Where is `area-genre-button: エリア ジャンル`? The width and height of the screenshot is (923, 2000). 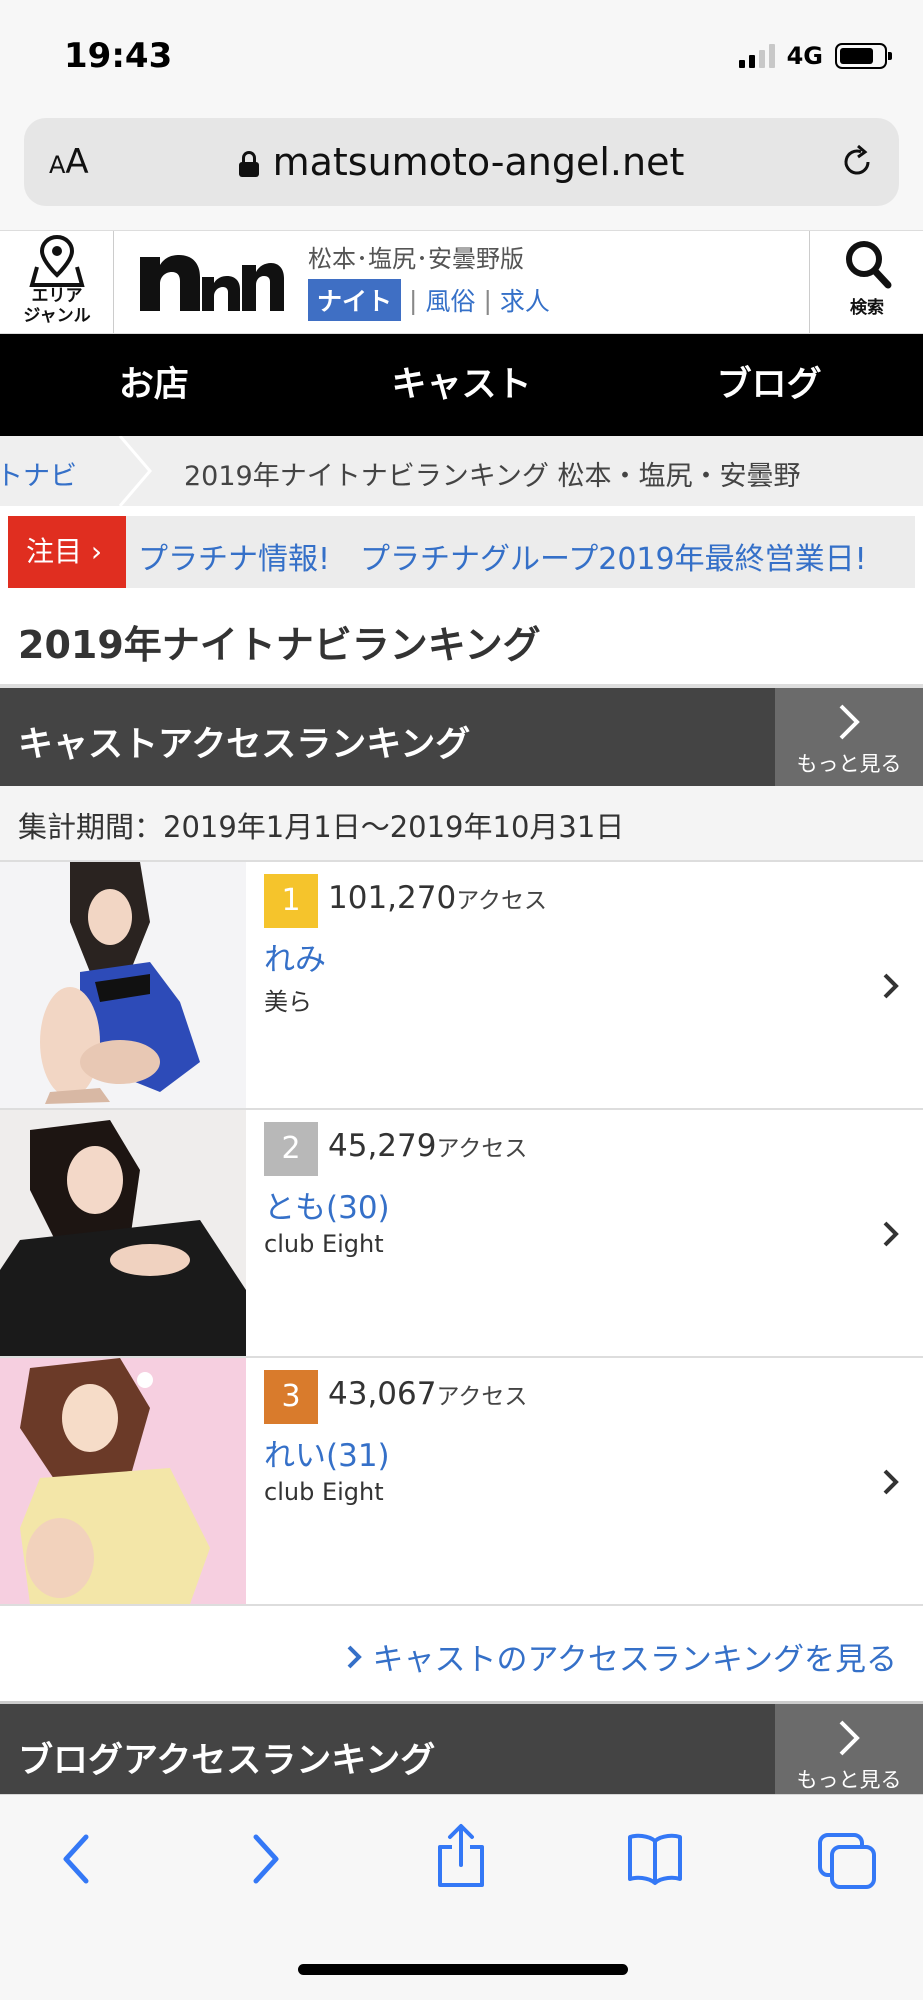 area-genre-button: エリア ジャンル is located at coordinates (57, 282).